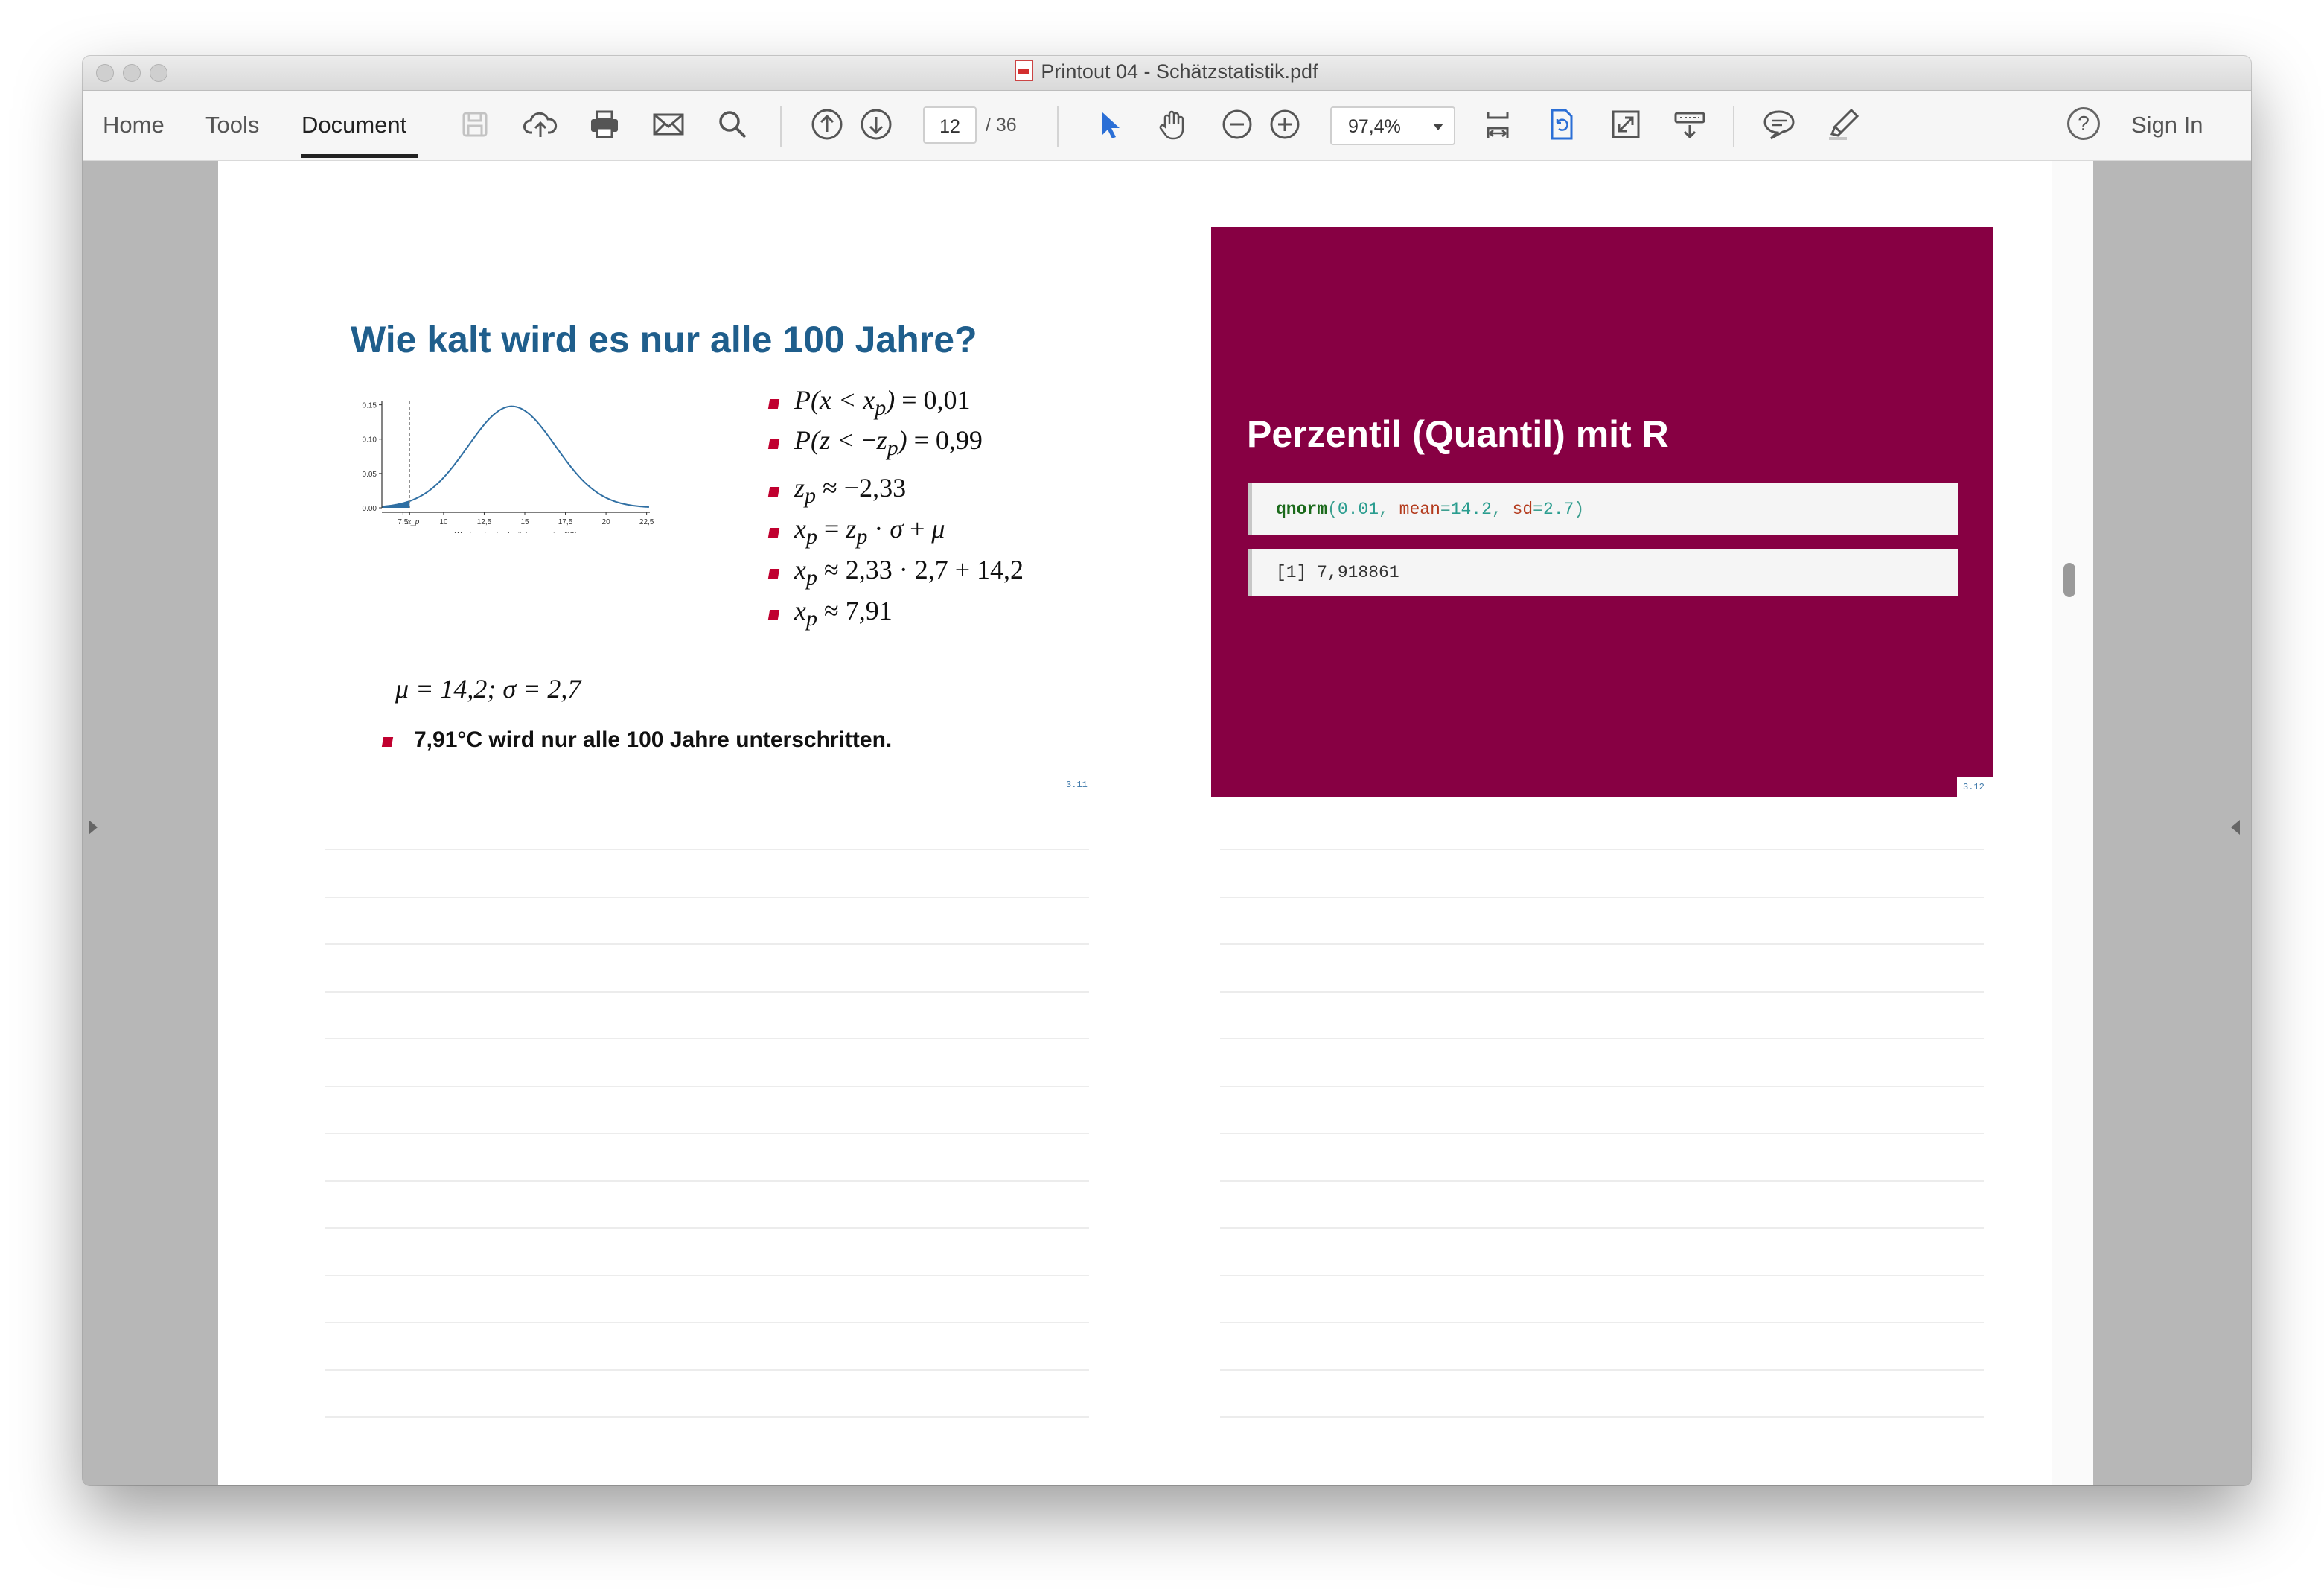  Describe the element at coordinates (1174, 125) in the screenshot. I see `hand-icon` at that location.